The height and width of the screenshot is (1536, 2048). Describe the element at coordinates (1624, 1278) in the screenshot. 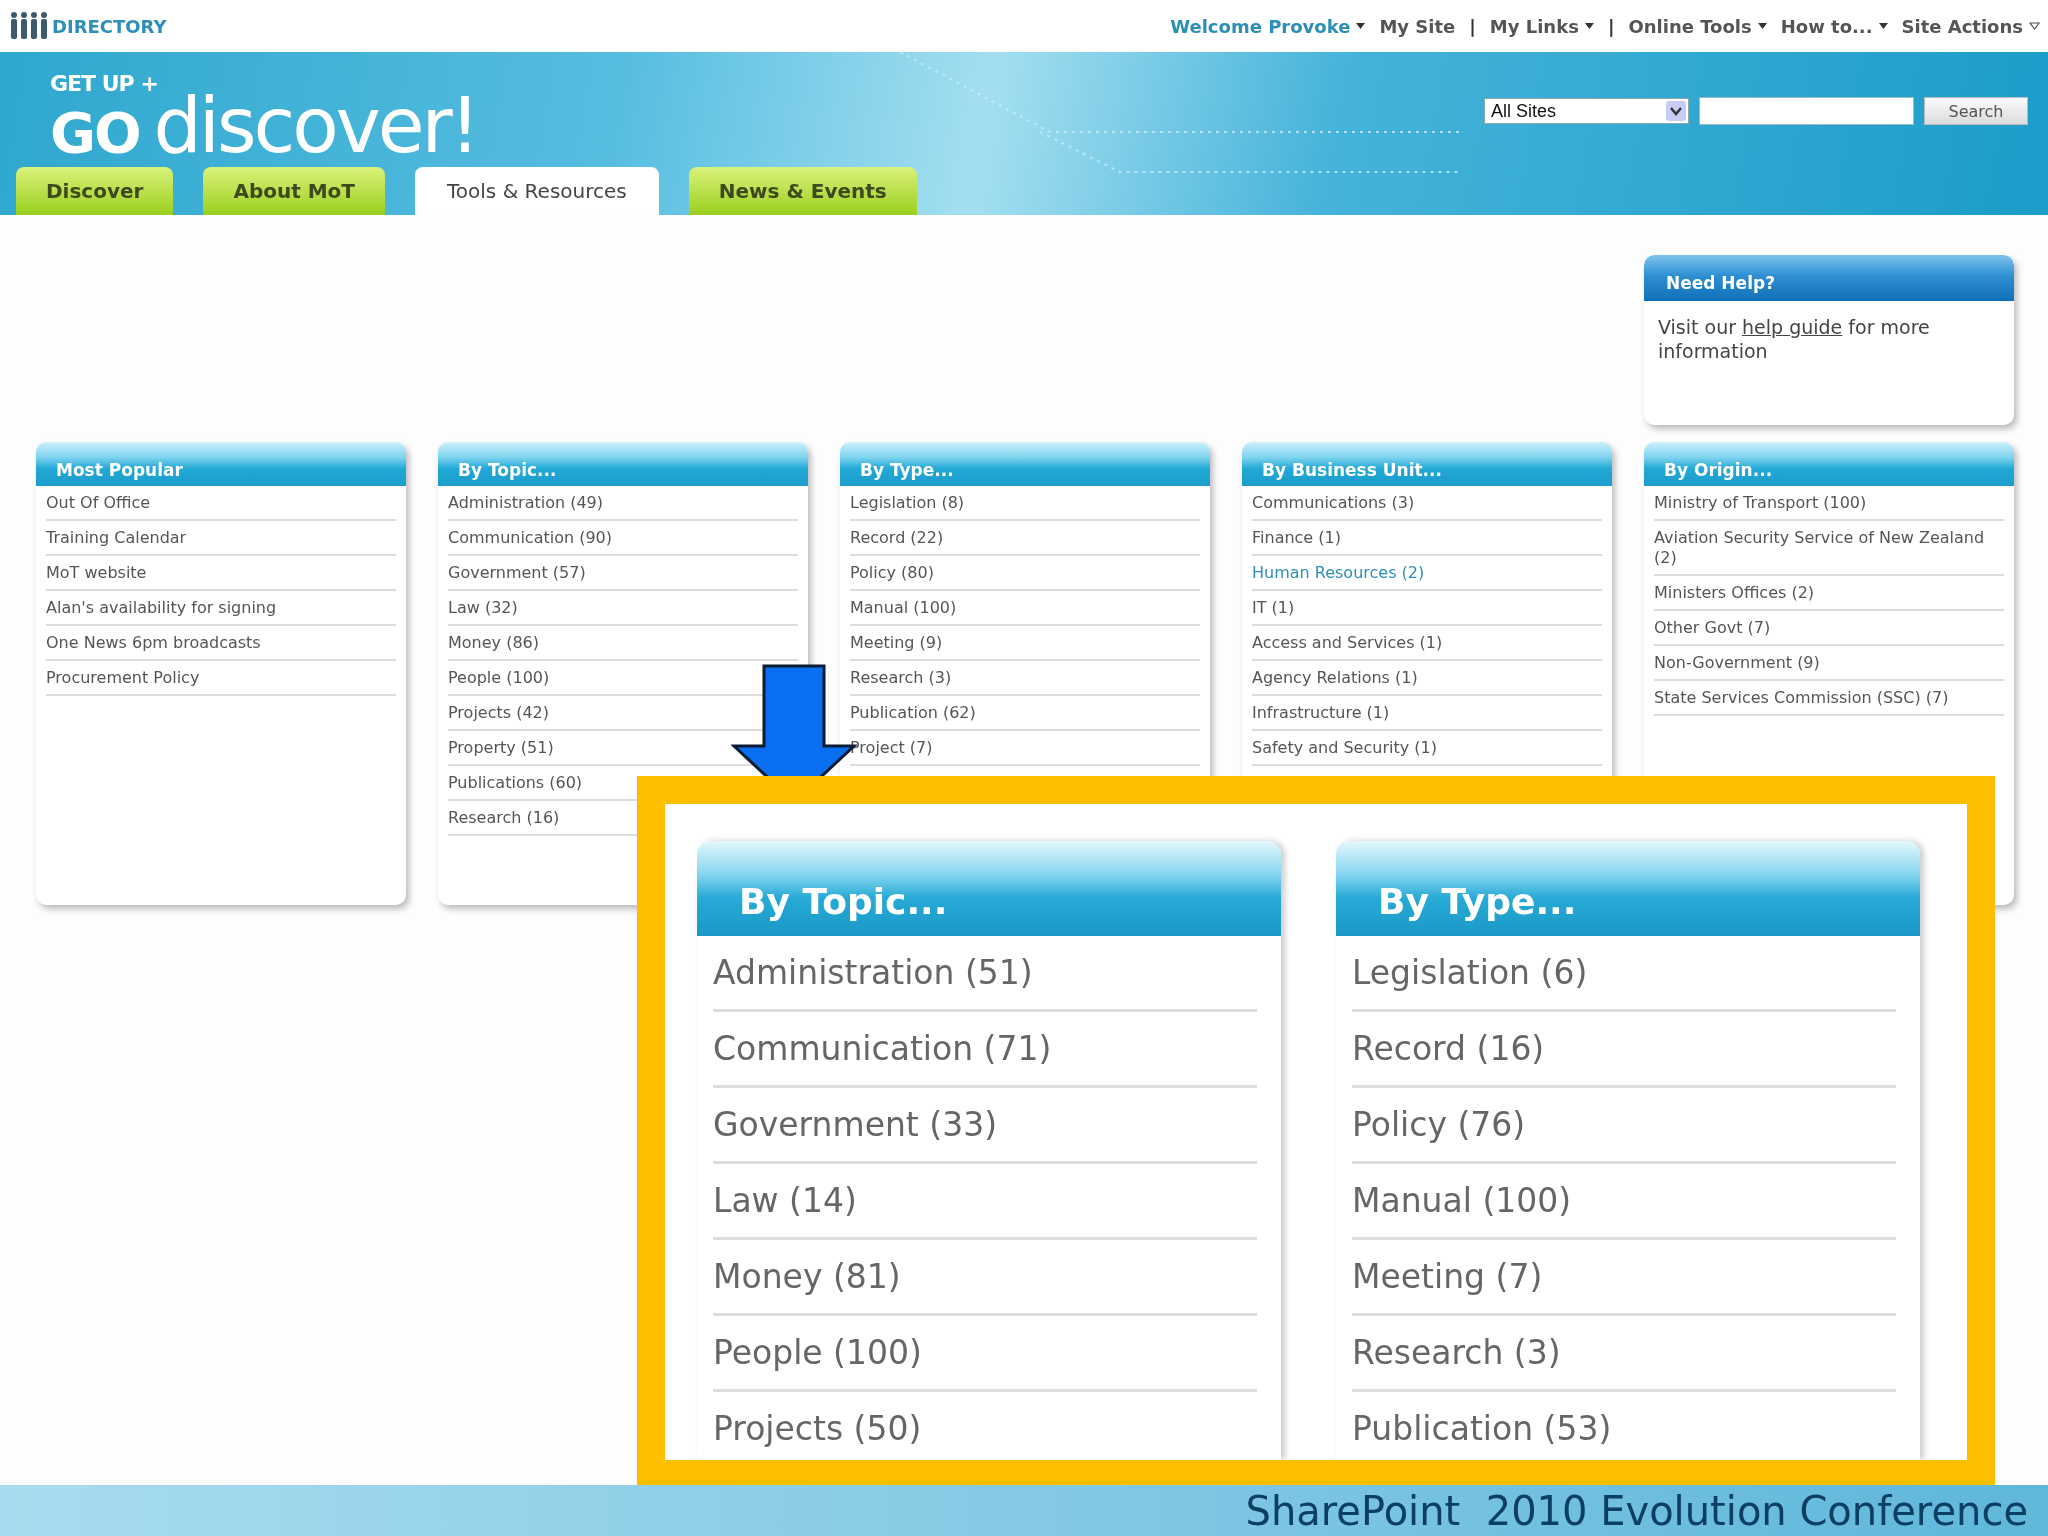

I see `category-link: Meeting (7)` at that location.